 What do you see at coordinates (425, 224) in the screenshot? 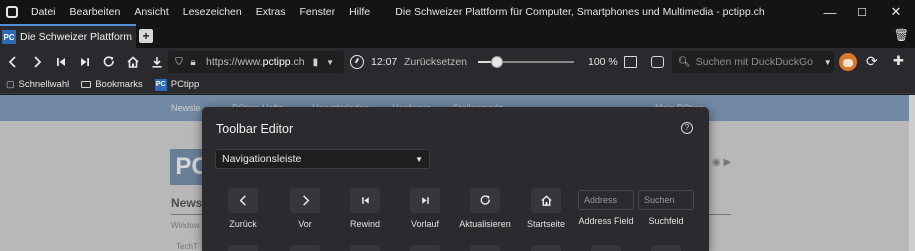
I see `toolbar-item-label: Vorlauf` at bounding box center [425, 224].